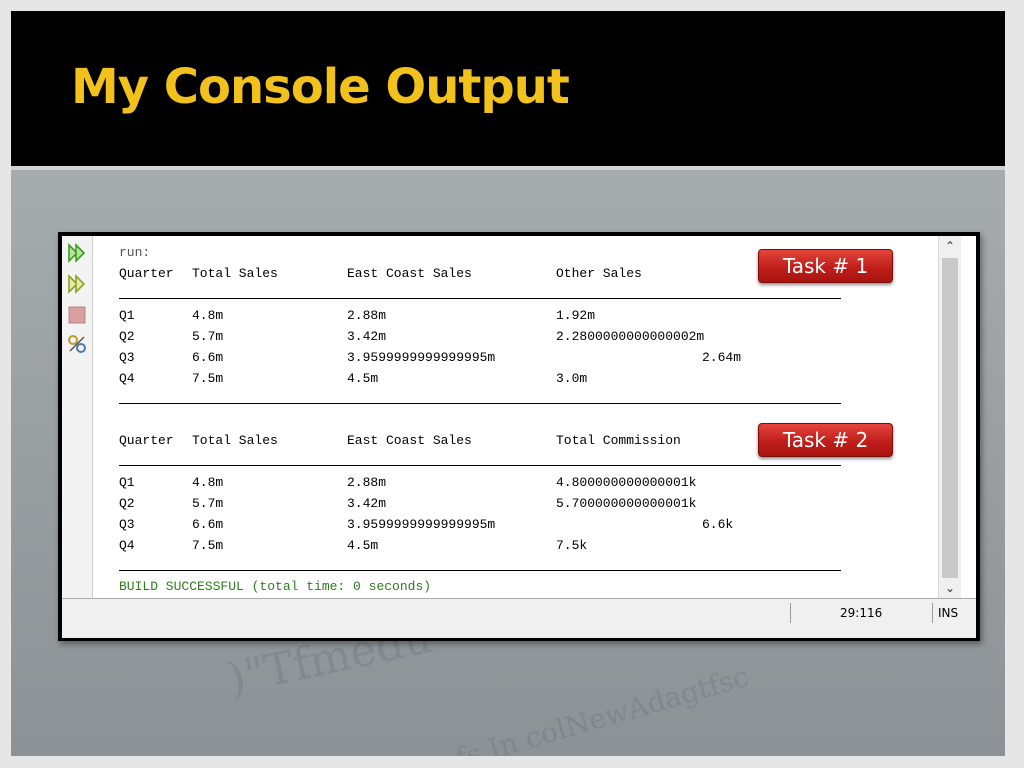 The width and height of the screenshot is (1024, 768). I want to click on run-label: run:, so click(135, 252).